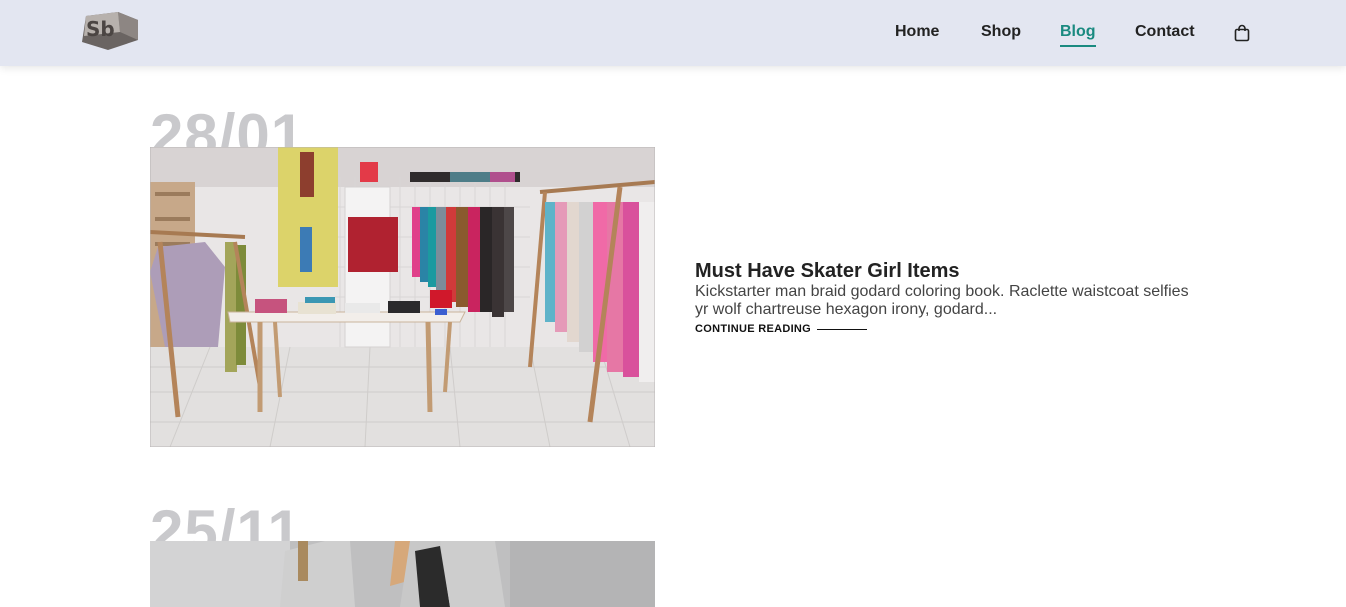 Image resolution: width=1346 pixels, height=607 pixels. Describe the element at coordinates (842, 329) in the screenshot. I see `continue-line` at that location.